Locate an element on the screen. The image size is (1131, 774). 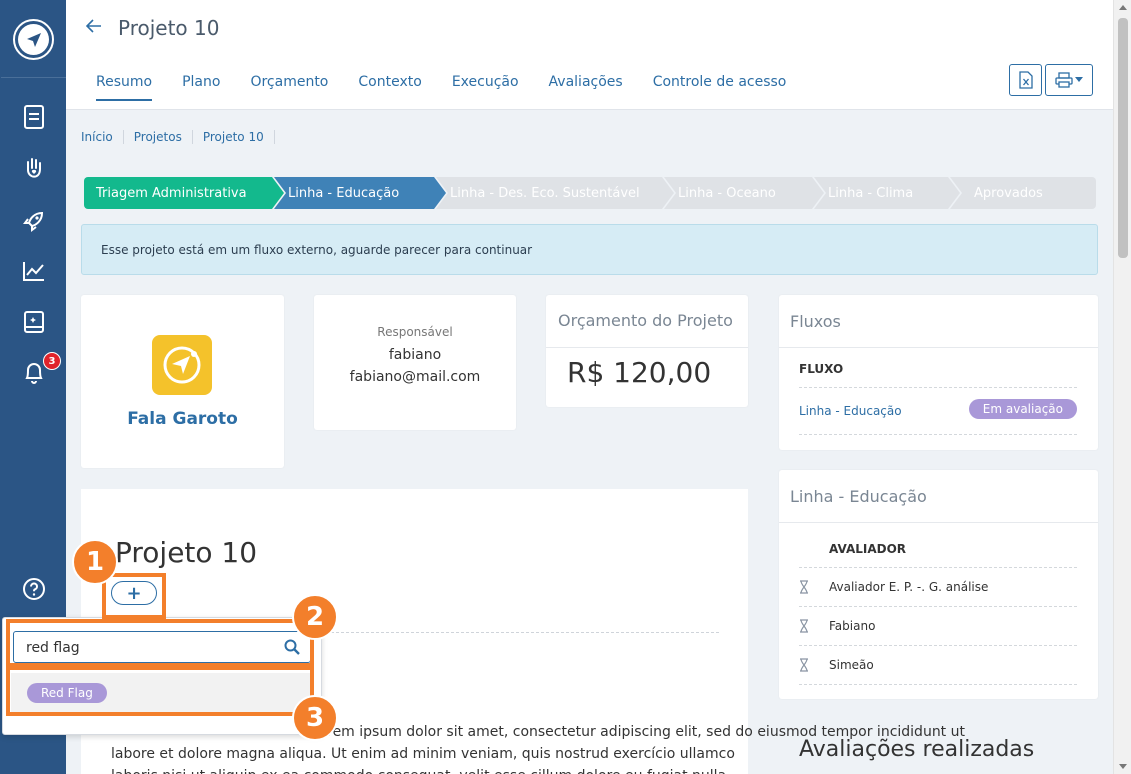
budget-card: Orçamento do Projeto R$ 120,00 is located at coordinates (647, 351).